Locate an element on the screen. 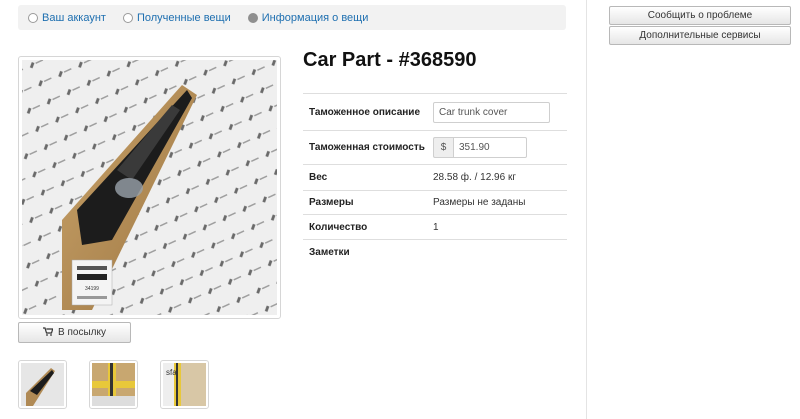  customs-description-row: Таможенное описание Car trunk cover is located at coordinates (435, 111).